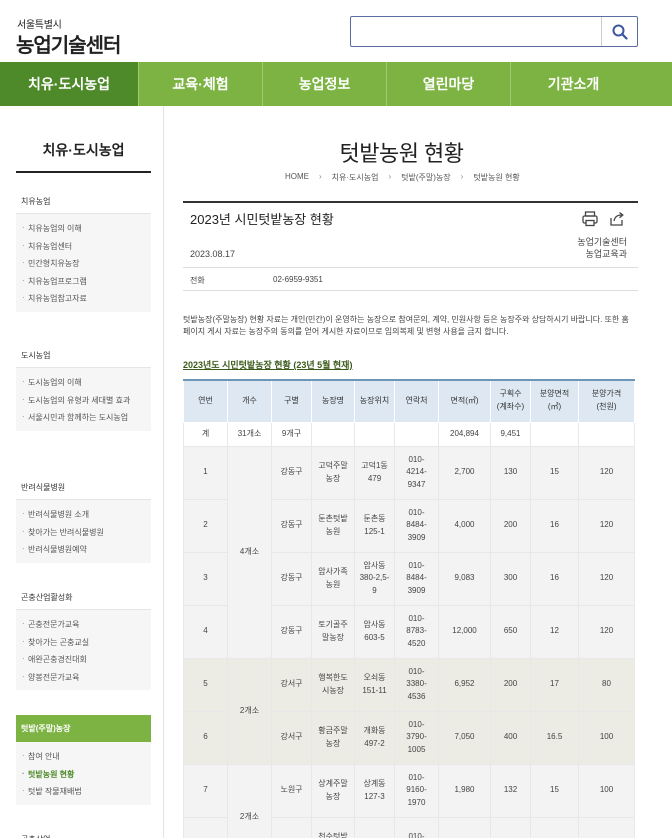 This screenshot has width=672, height=838. I want to click on sidebar-item: 도시농업의 이해, so click(83, 383).